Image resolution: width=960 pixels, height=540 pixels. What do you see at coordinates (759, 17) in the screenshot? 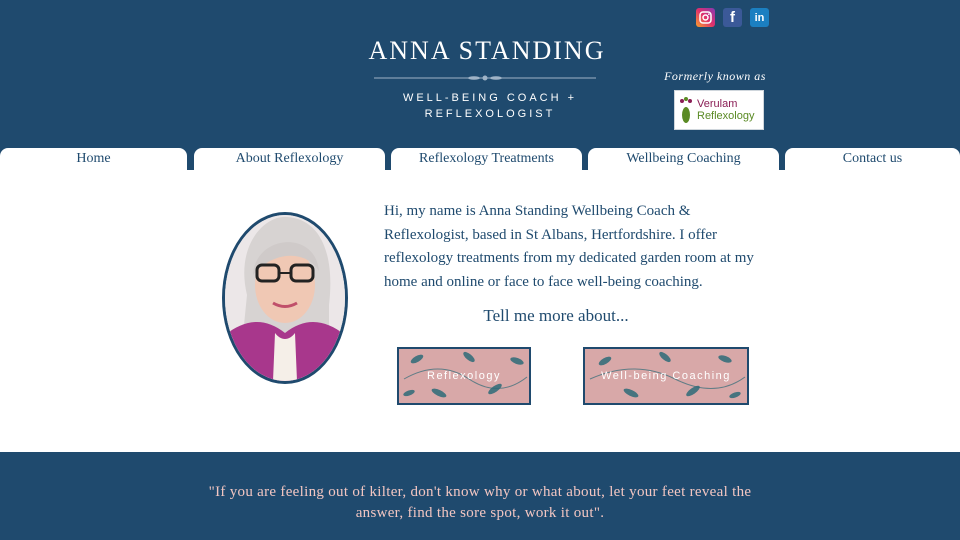
I see `linkedin-icon: in` at bounding box center [759, 17].